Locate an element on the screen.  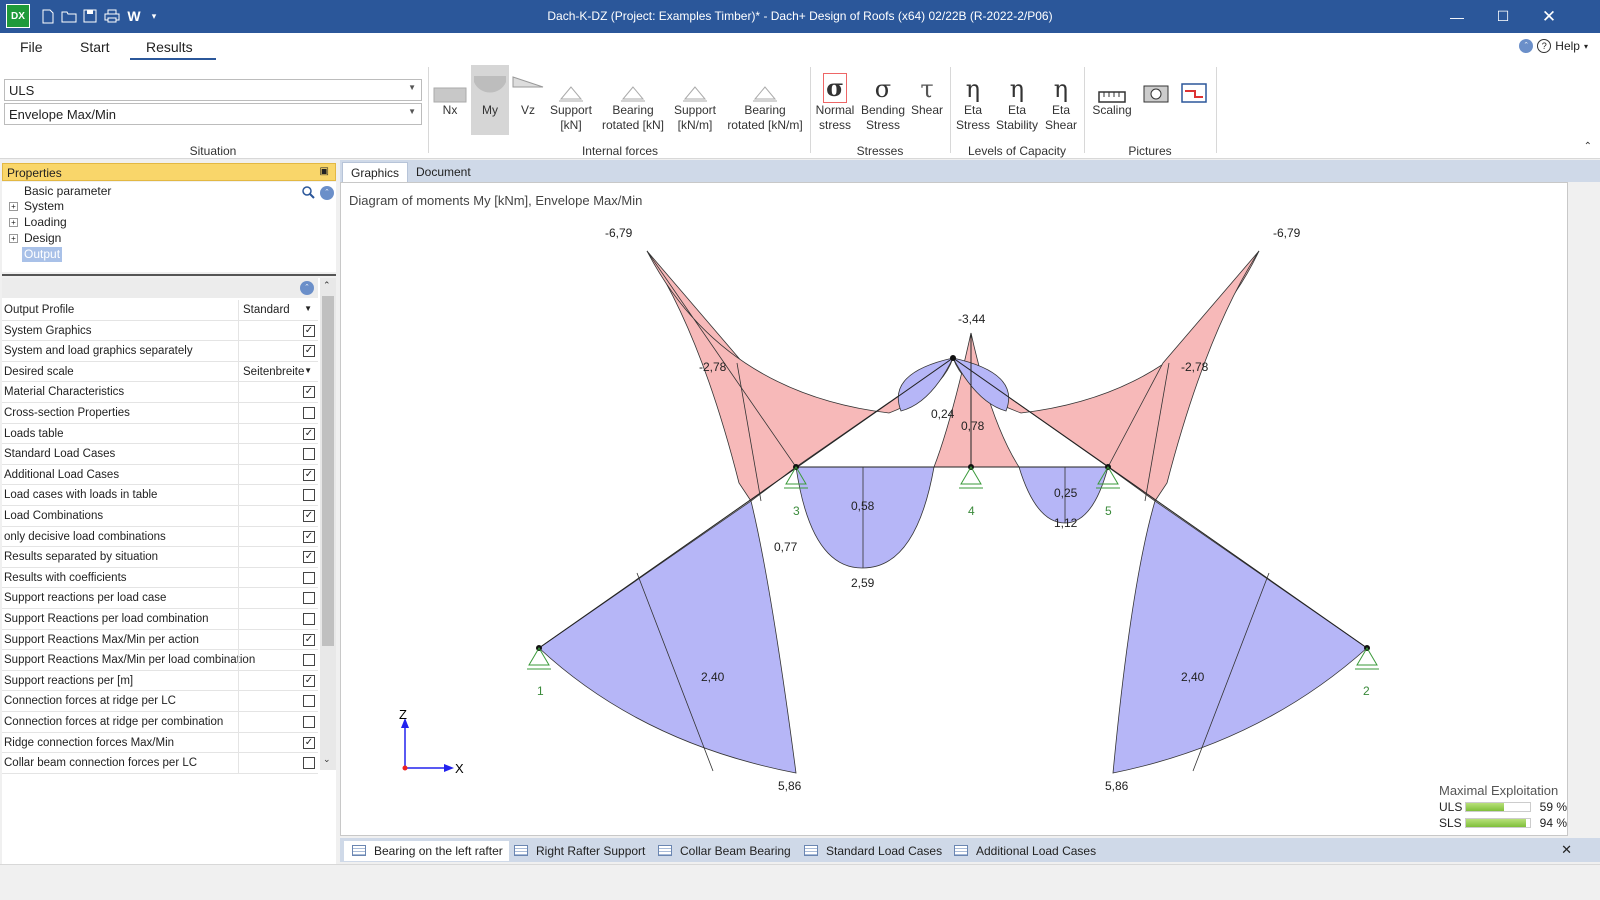
tab-standard-load-cases: Standard Load Cases is located at coordinates (872, 851).